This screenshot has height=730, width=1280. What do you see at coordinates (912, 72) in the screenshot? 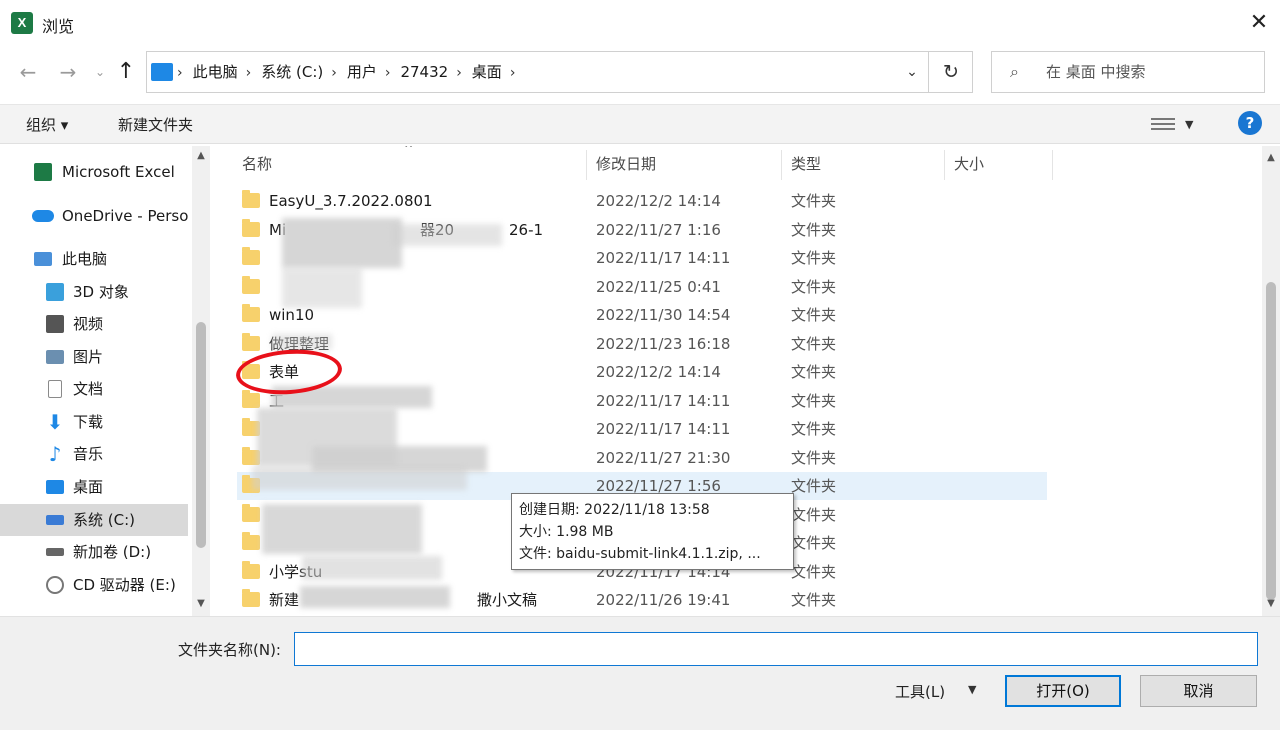
I see `address-history-dropdown-icon: ⌄` at bounding box center [912, 72].